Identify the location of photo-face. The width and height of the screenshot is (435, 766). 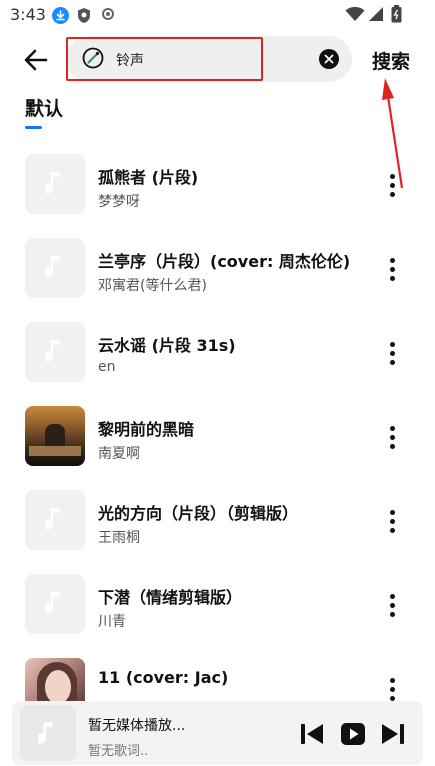
(58, 687).